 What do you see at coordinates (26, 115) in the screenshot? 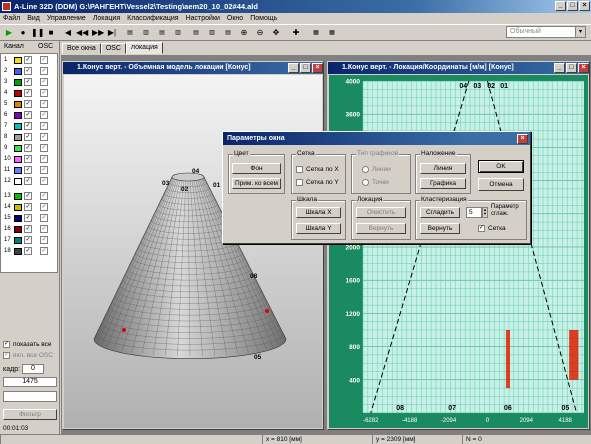
I see `channel-row: 6 ✓ ✓` at bounding box center [26, 115].